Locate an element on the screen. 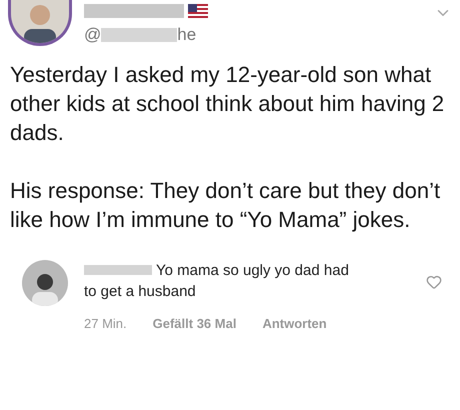  redacted-username is located at coordinates (118, 270).